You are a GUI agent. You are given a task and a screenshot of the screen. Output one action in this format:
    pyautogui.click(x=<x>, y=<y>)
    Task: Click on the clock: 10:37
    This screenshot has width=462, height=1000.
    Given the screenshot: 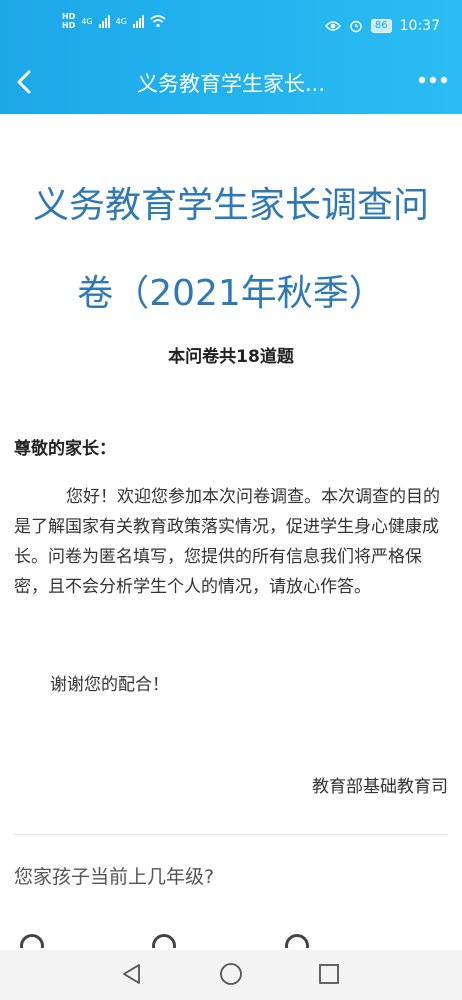 What is the action you would take?
    pyautogui.click(x=419, y=26)
    